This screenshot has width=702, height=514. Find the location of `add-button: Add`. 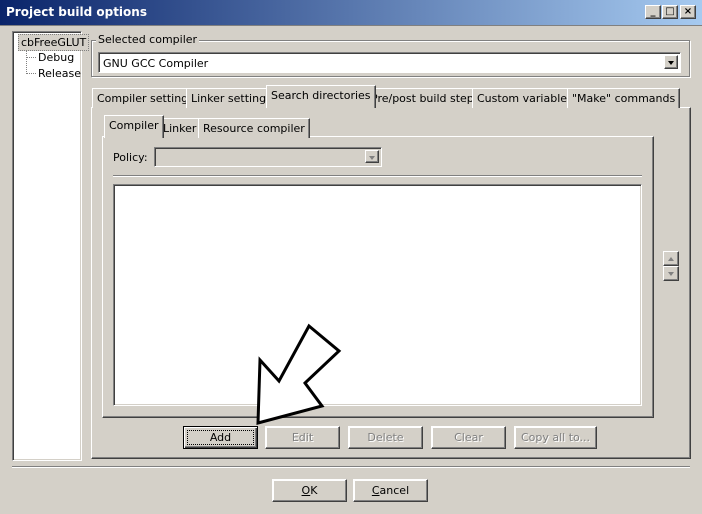

add-button: Add is located at coordinates (220, 437).